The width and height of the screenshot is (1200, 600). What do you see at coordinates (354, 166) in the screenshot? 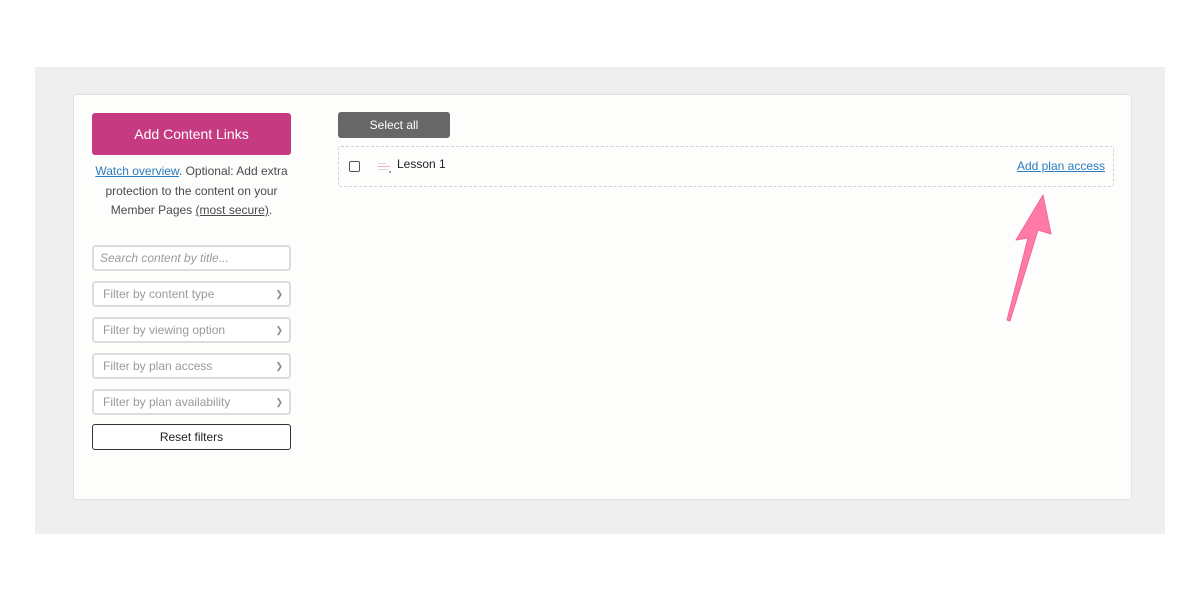
I see `item-checkbox` at bounding box center [354, 166].